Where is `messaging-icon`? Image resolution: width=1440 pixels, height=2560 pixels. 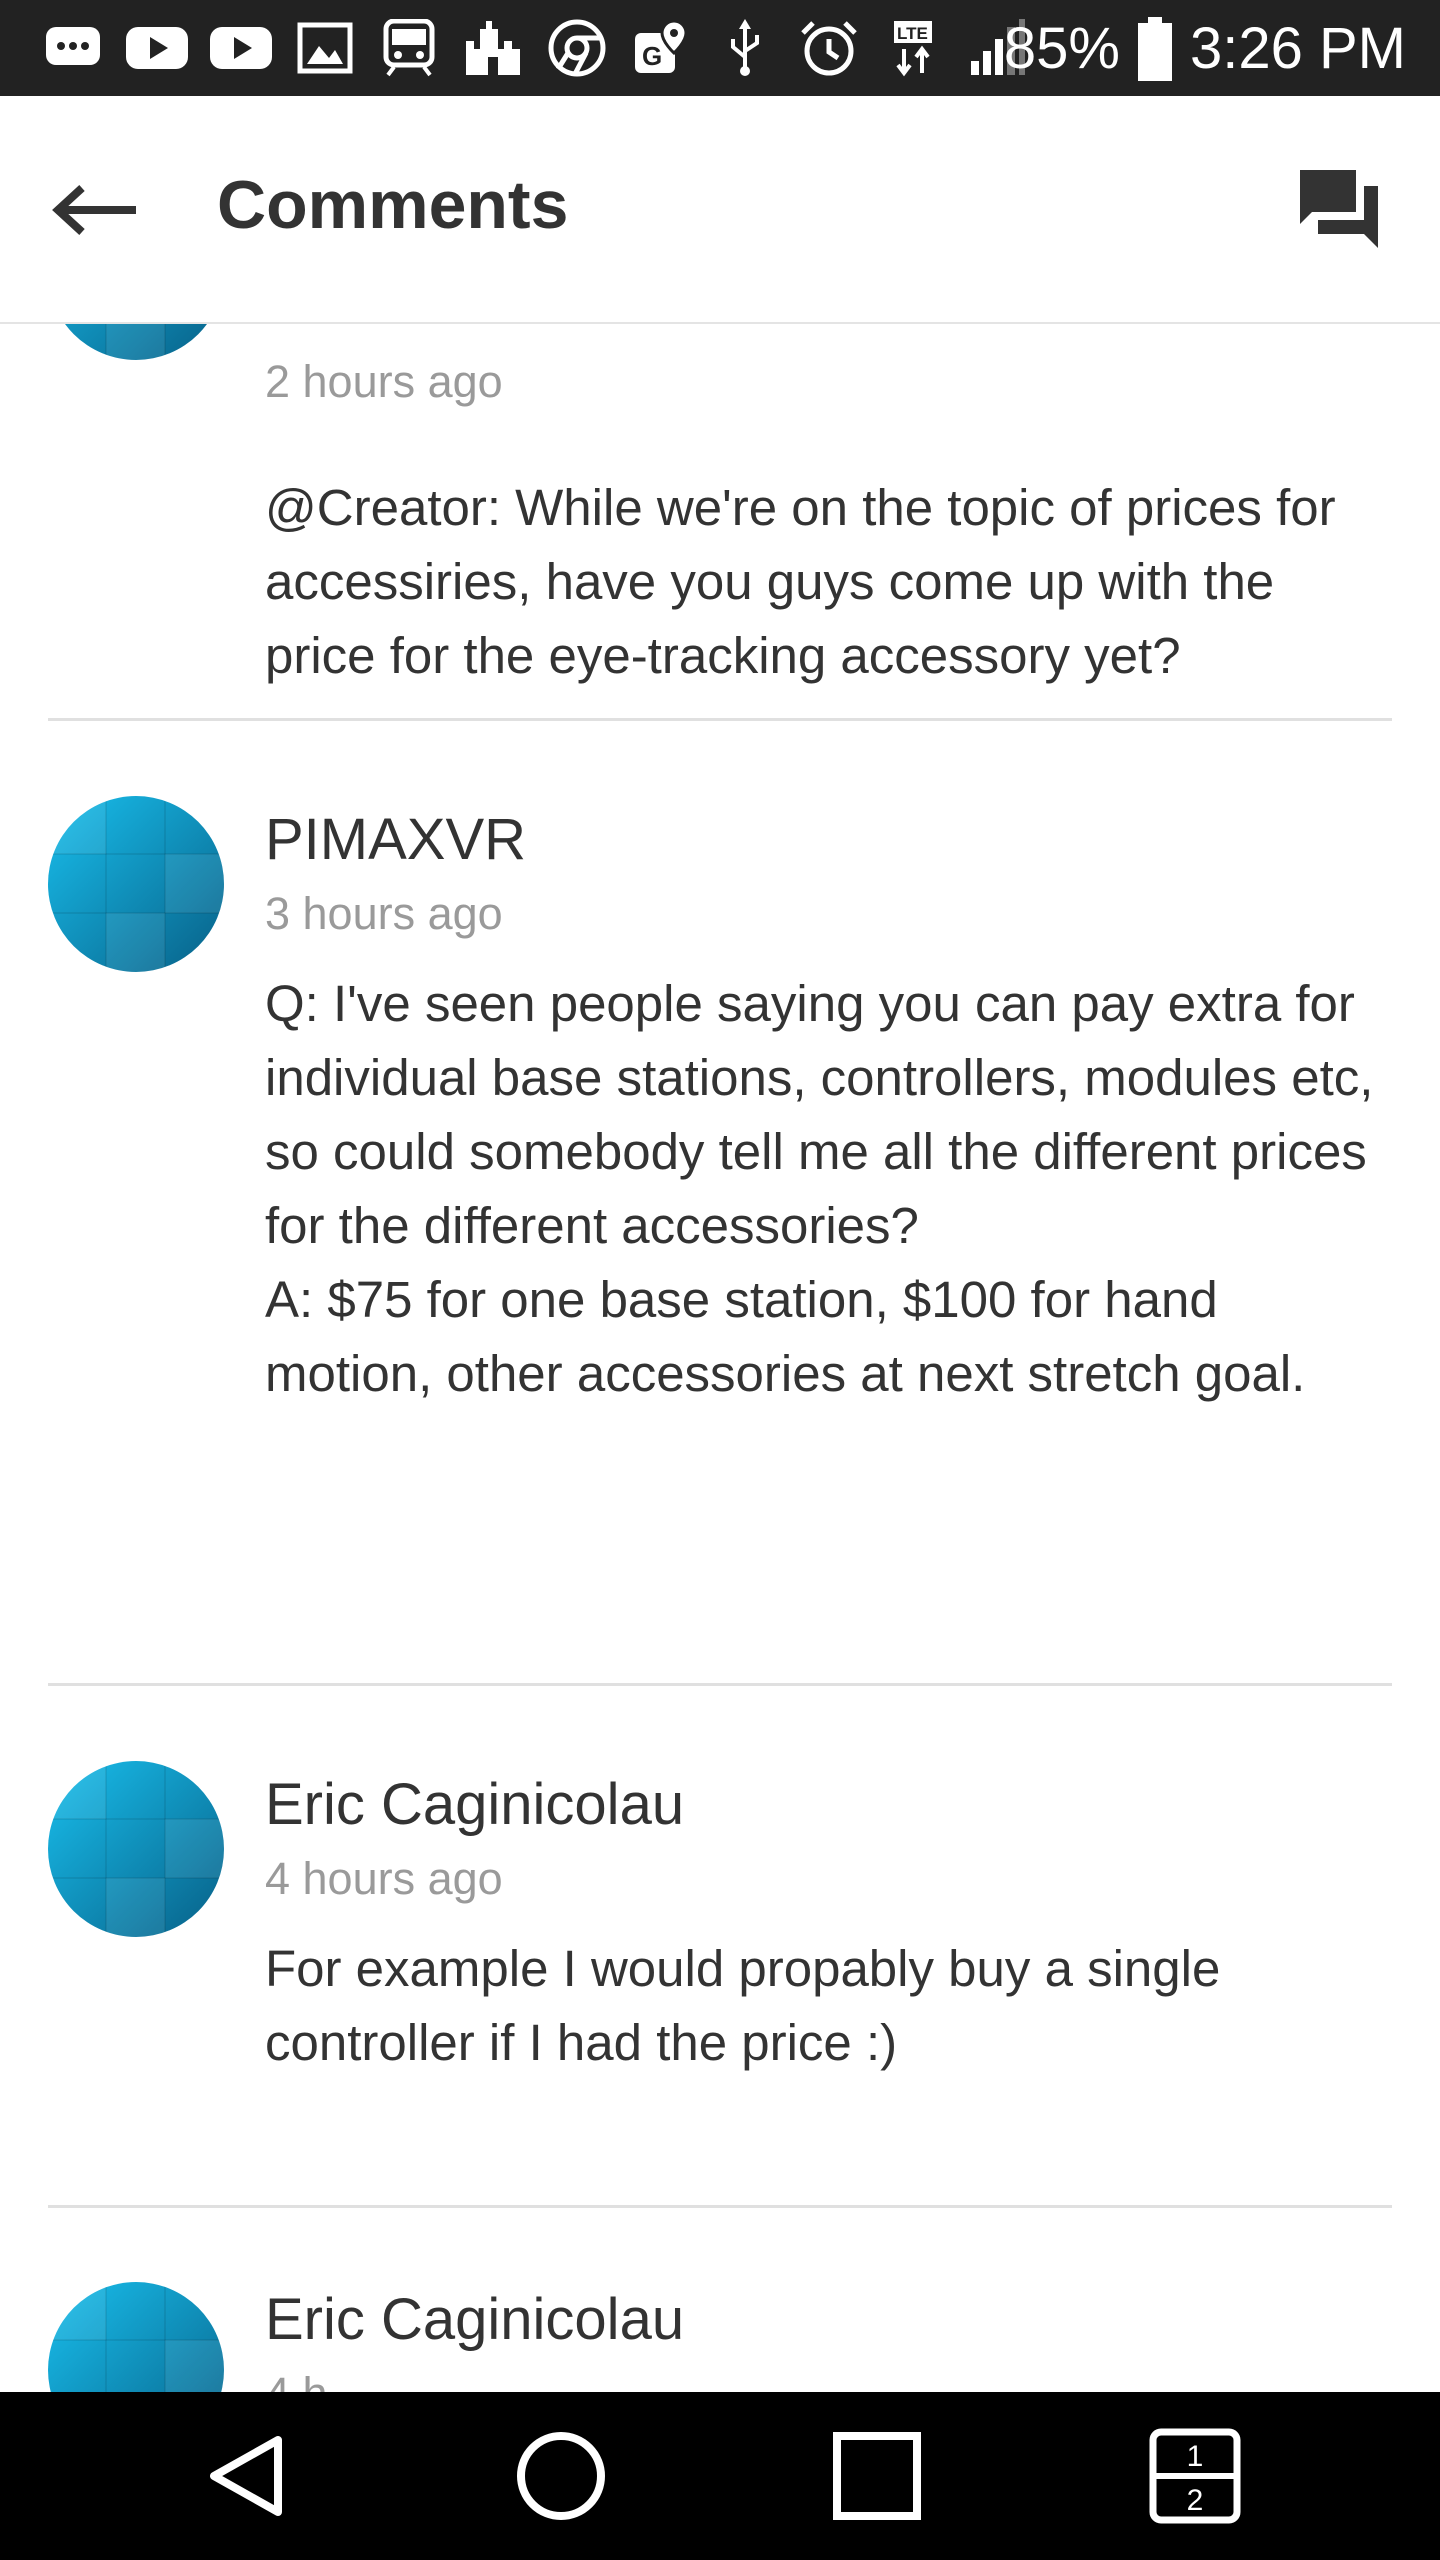 messaging-icon is located at coordinates (73, 48).